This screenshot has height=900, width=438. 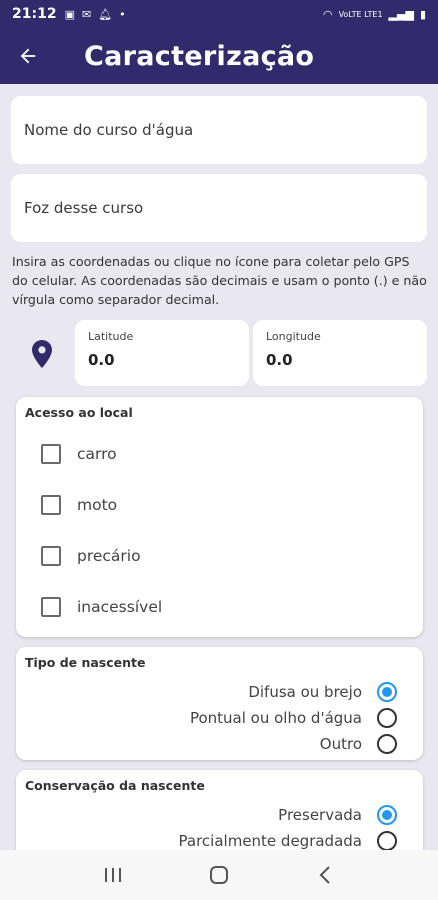 I want to click on back-button, so click(x=28, y=56).